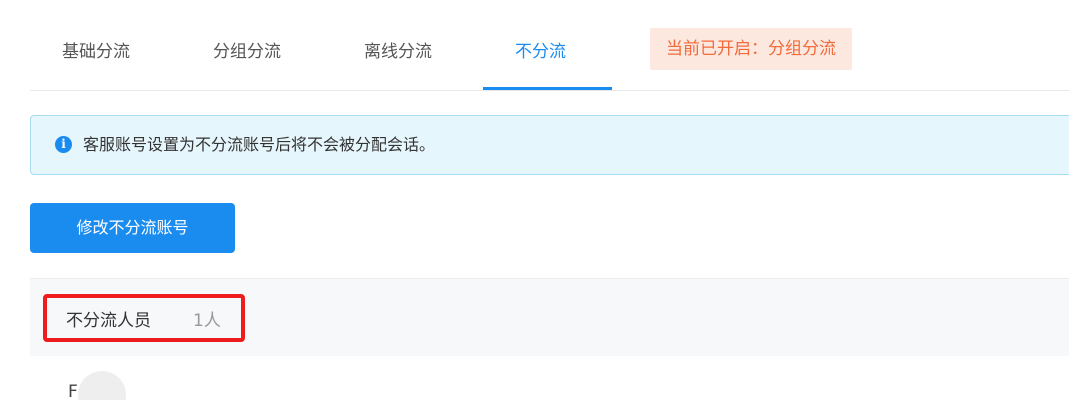 The height and width of the screenshot is (400, 1069). Describe the element at coordinates (96, 52) in the screenshot. I see `tab-basic-routing: 基础分流` at that location.